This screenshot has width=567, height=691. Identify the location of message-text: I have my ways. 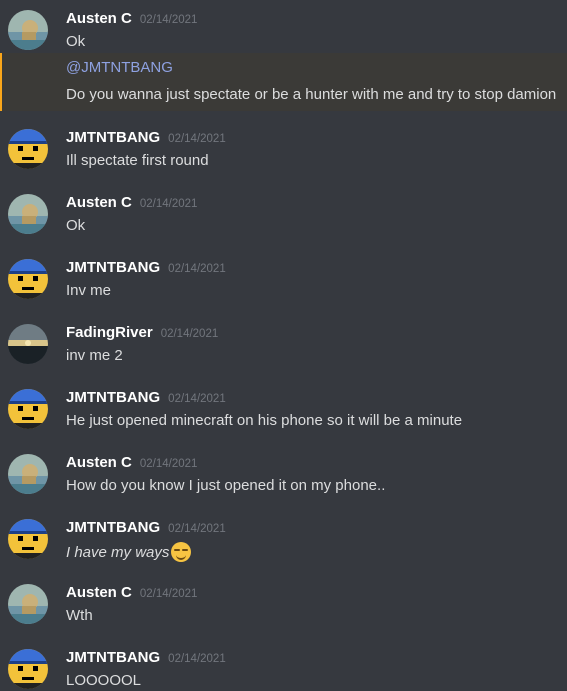
(129, 552).